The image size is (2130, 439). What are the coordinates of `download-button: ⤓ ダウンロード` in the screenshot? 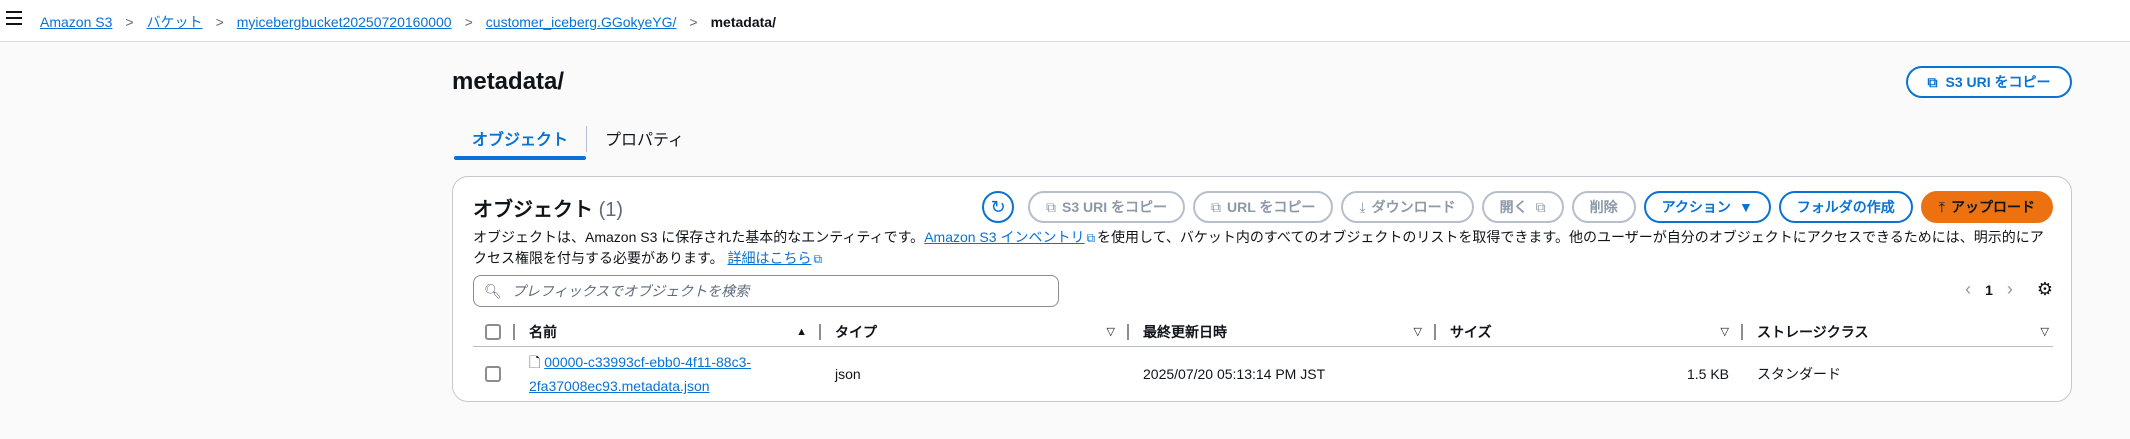 It's located at (1407, 207).